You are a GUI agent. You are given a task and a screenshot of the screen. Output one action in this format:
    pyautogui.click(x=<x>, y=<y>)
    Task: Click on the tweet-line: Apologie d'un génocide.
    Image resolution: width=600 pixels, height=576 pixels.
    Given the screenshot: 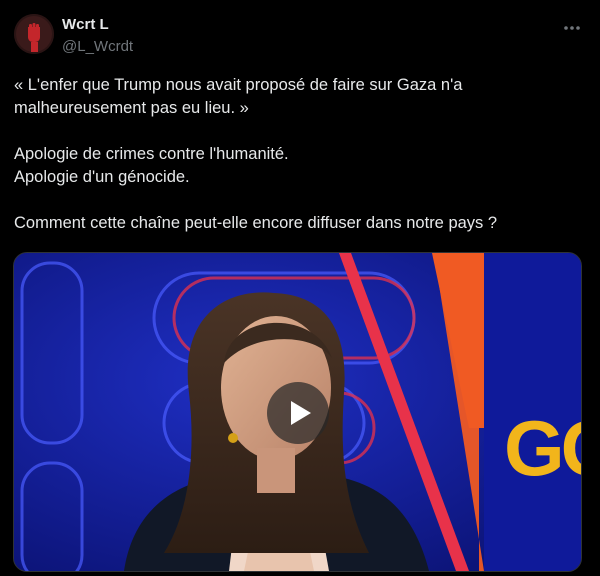 What is the action you would take?
    pyautogui.click(x=102, y=177)
    